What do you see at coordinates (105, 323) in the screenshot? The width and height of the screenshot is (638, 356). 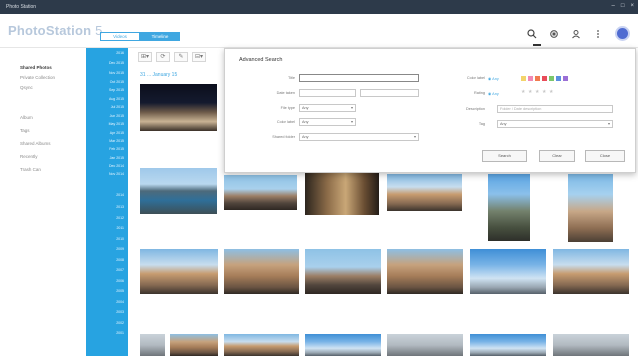 I see `timeline-date-label: 2002` at bounding box center [105, 323].